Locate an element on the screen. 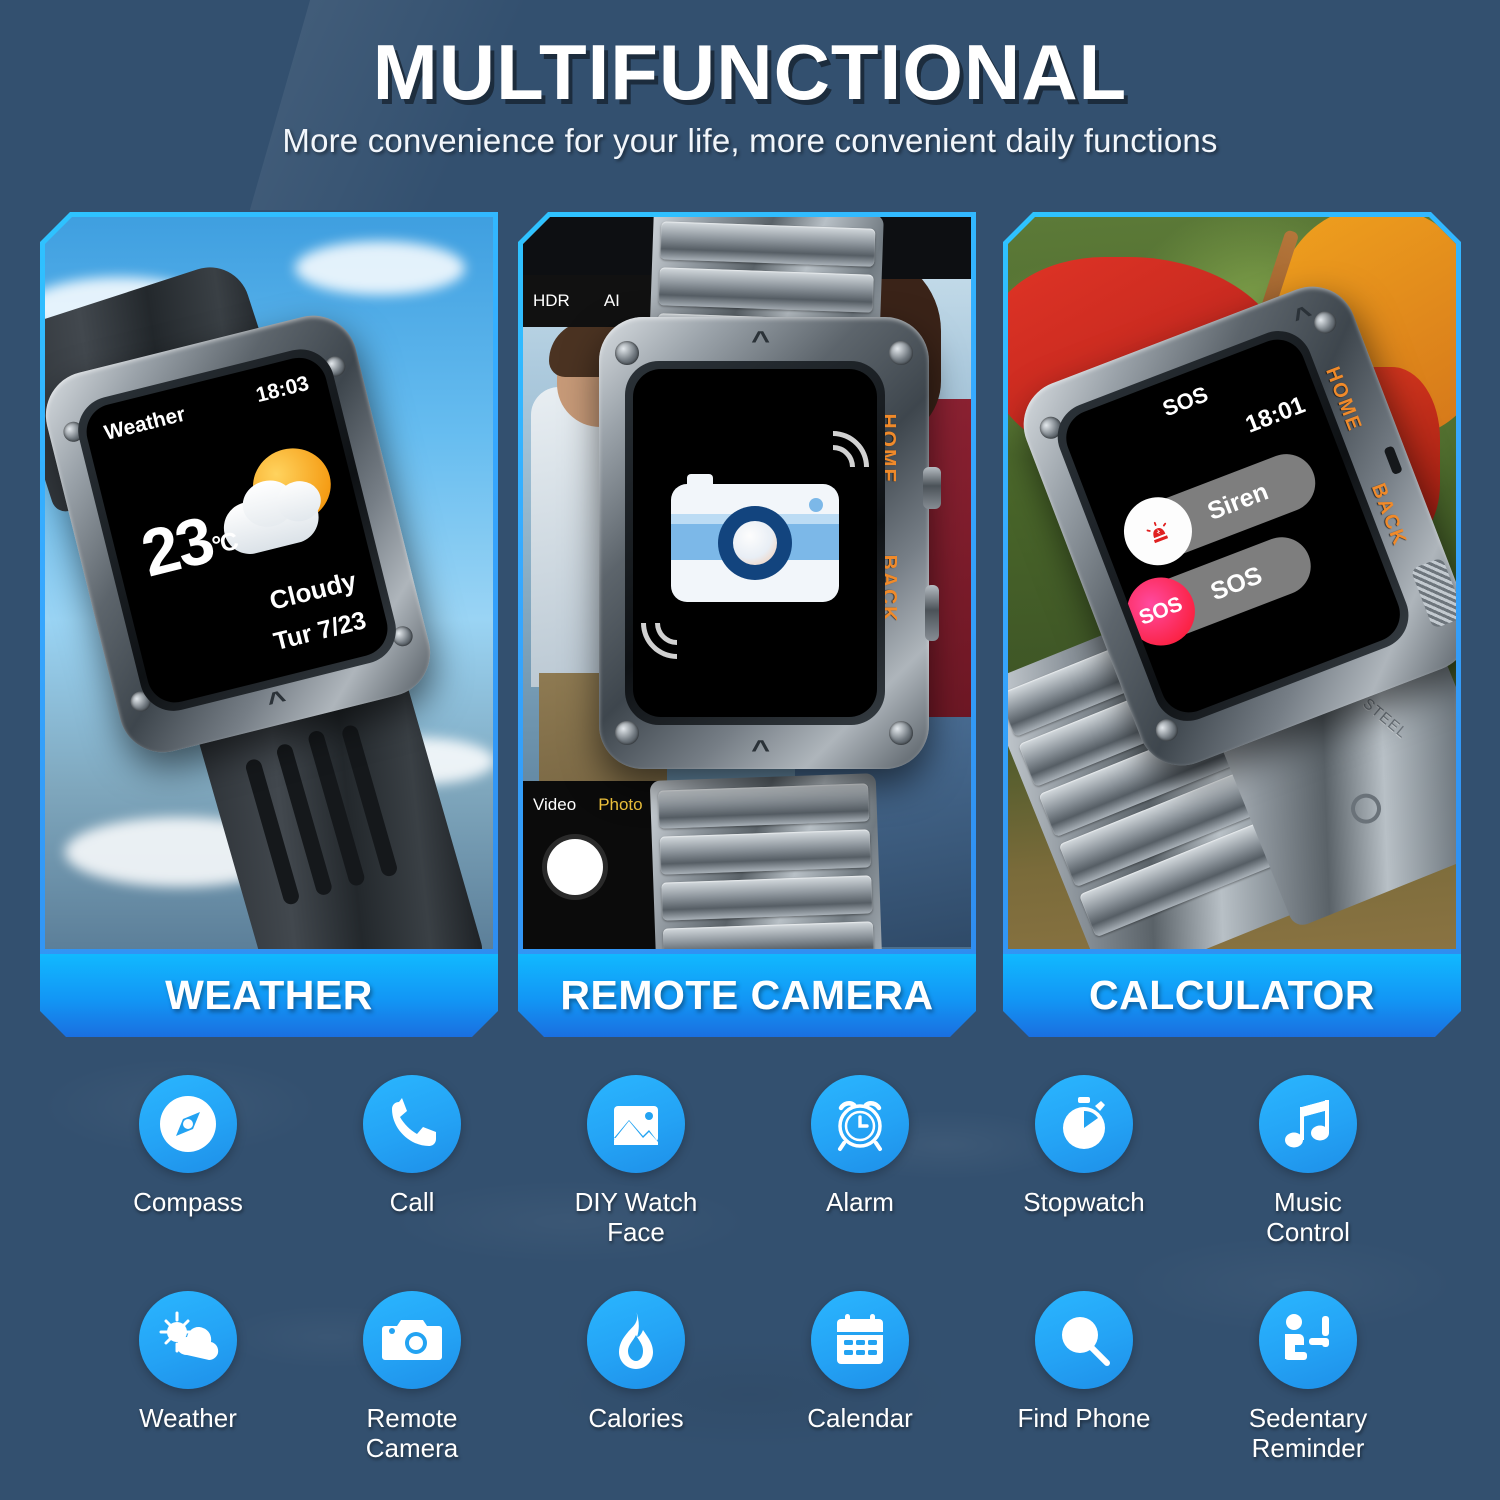 The height and width of the screenshot is (1500, 1500). feature-calories: Calories is located at coordinates (636, 1377).